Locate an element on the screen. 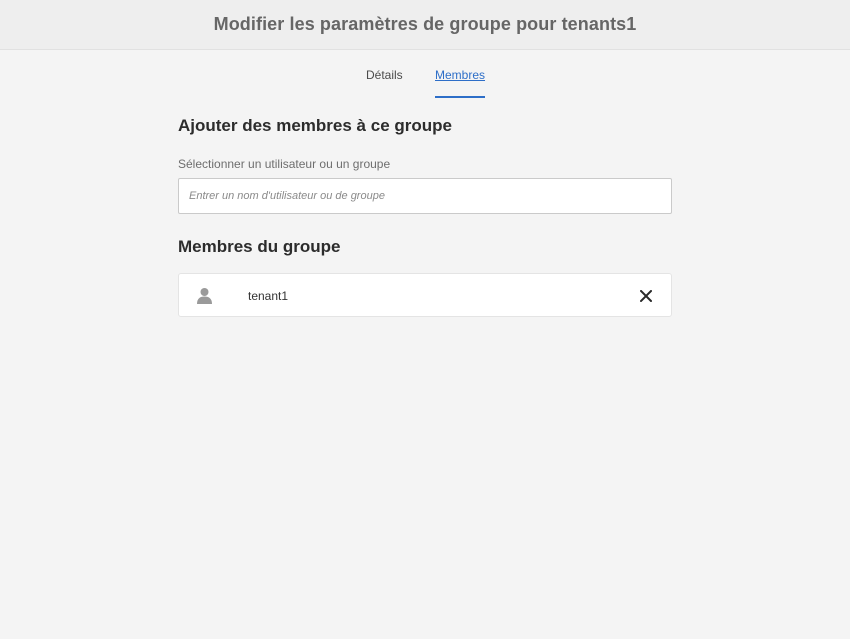  remove-member-button is located at coordinates (646, 296).